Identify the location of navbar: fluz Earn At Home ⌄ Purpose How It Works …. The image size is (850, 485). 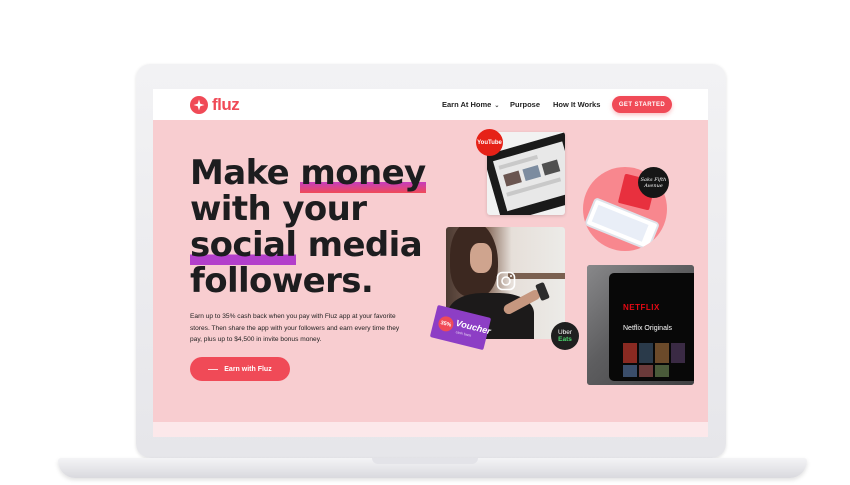
(430, 104).